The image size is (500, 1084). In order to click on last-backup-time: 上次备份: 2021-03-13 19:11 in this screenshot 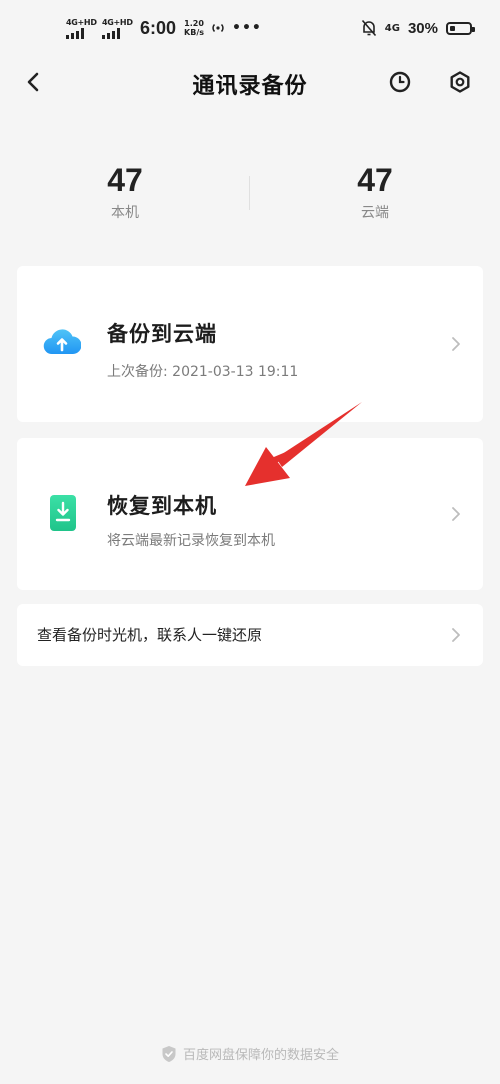, I will do `click(203, 372)`.